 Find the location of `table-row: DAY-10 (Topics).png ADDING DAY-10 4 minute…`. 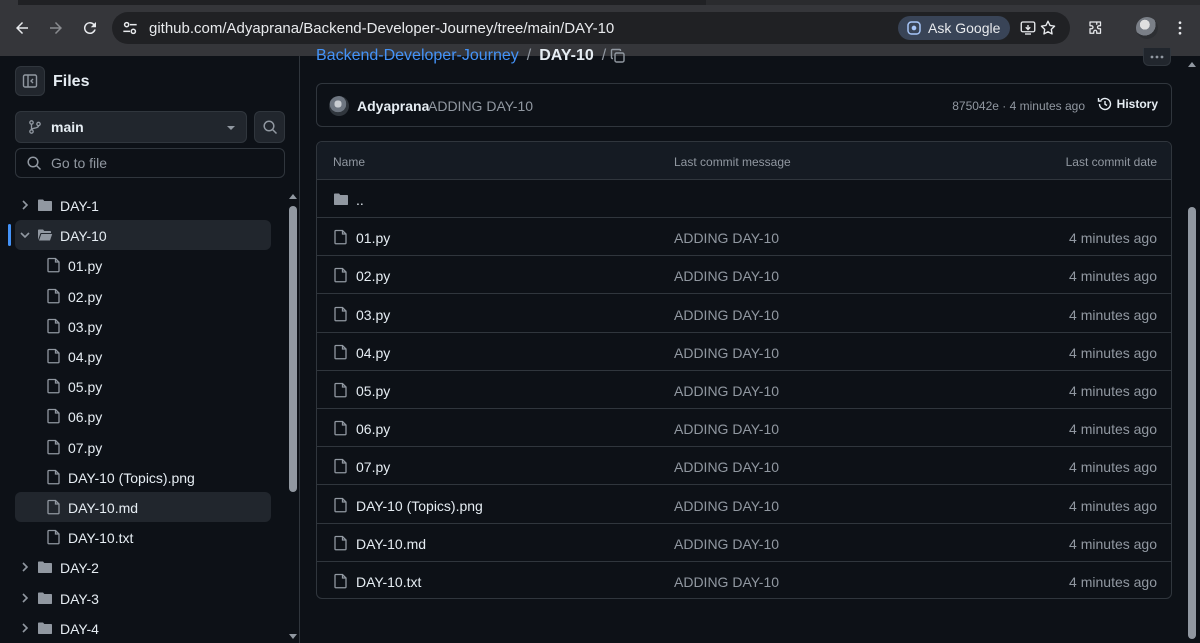

table-row: DAY-10 (Topics).png ADDING DAY-10 4 minute… is located at coordinates (744, 505).